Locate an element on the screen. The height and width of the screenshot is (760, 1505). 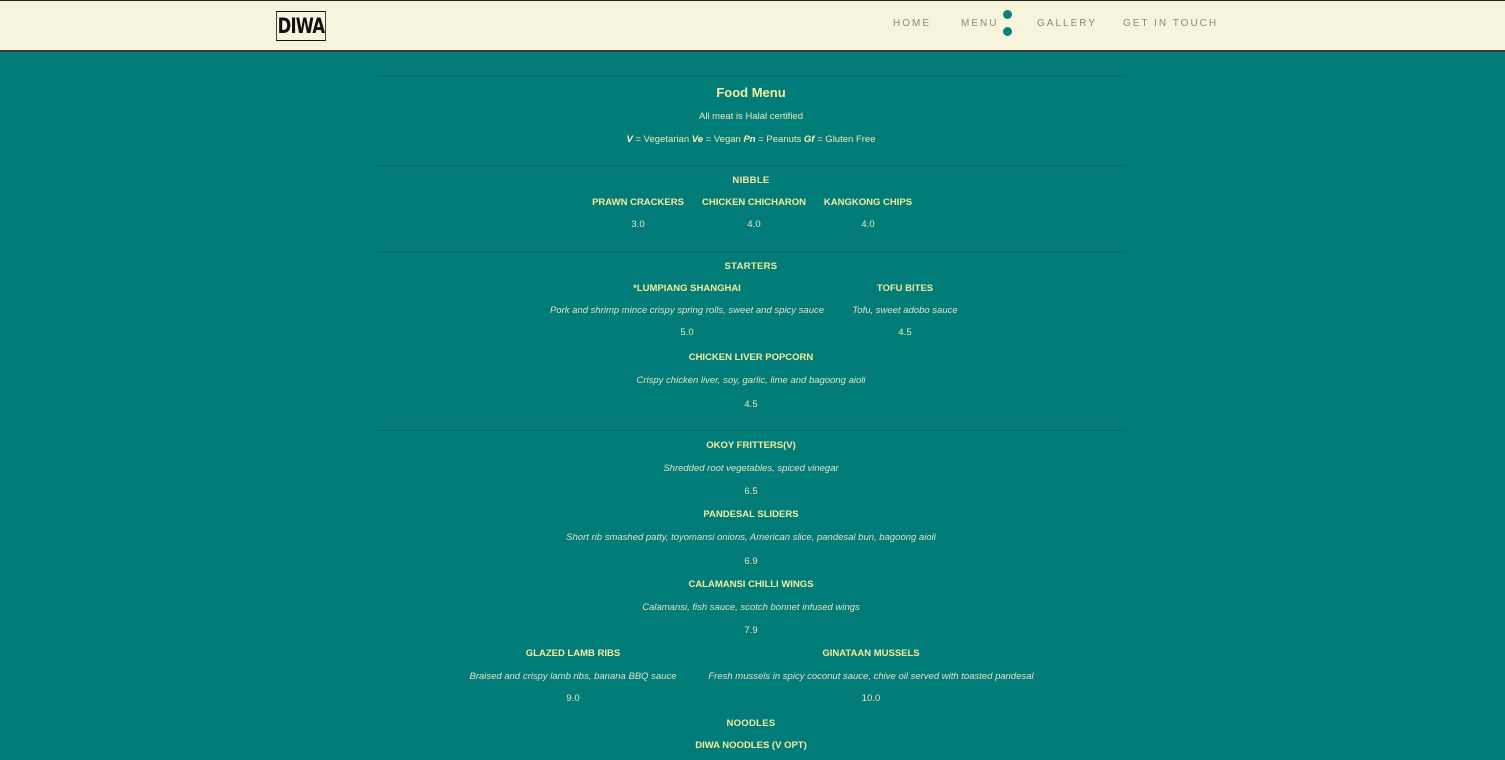
legend-meaning: = Vegetarian is located at coordinates (662, 139).